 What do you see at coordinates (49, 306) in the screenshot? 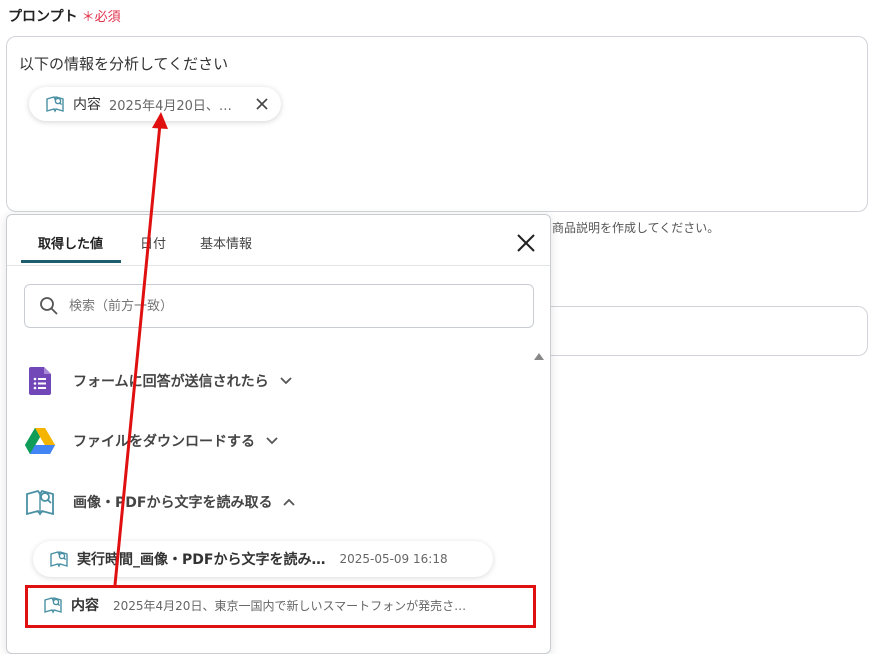
I see `search-icon` at bounding box center [49, 306].